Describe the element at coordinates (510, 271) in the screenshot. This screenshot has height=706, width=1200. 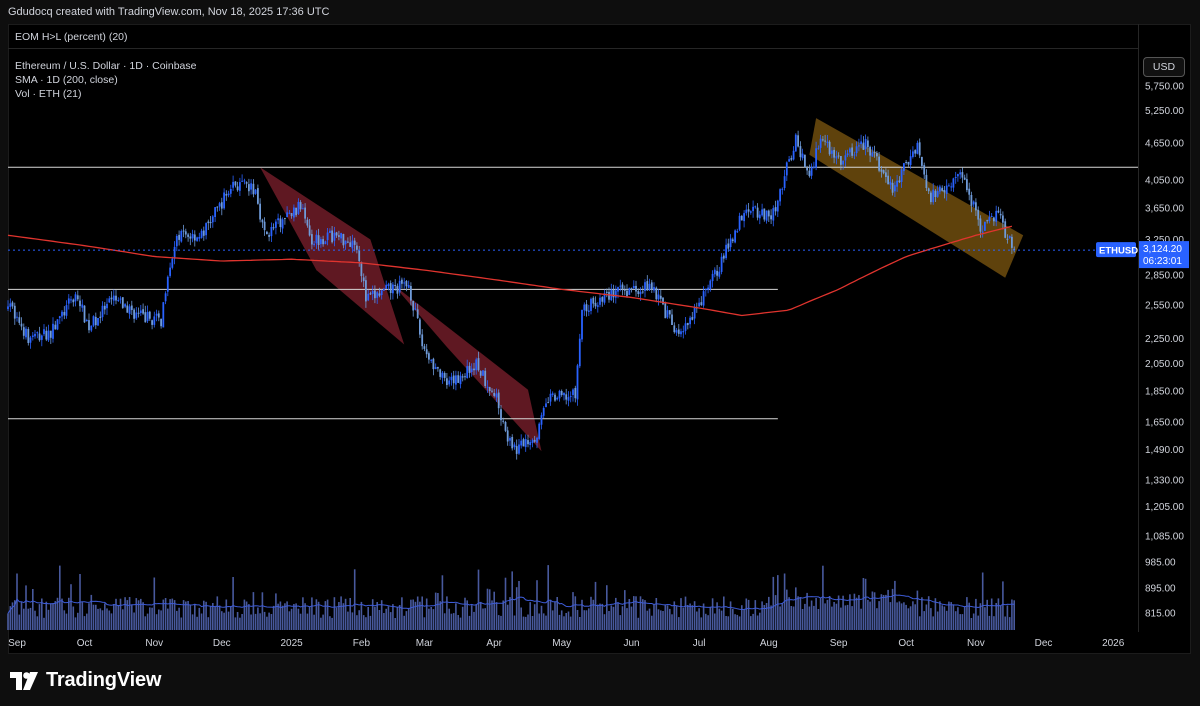
I see `sma-200-line` at that location.